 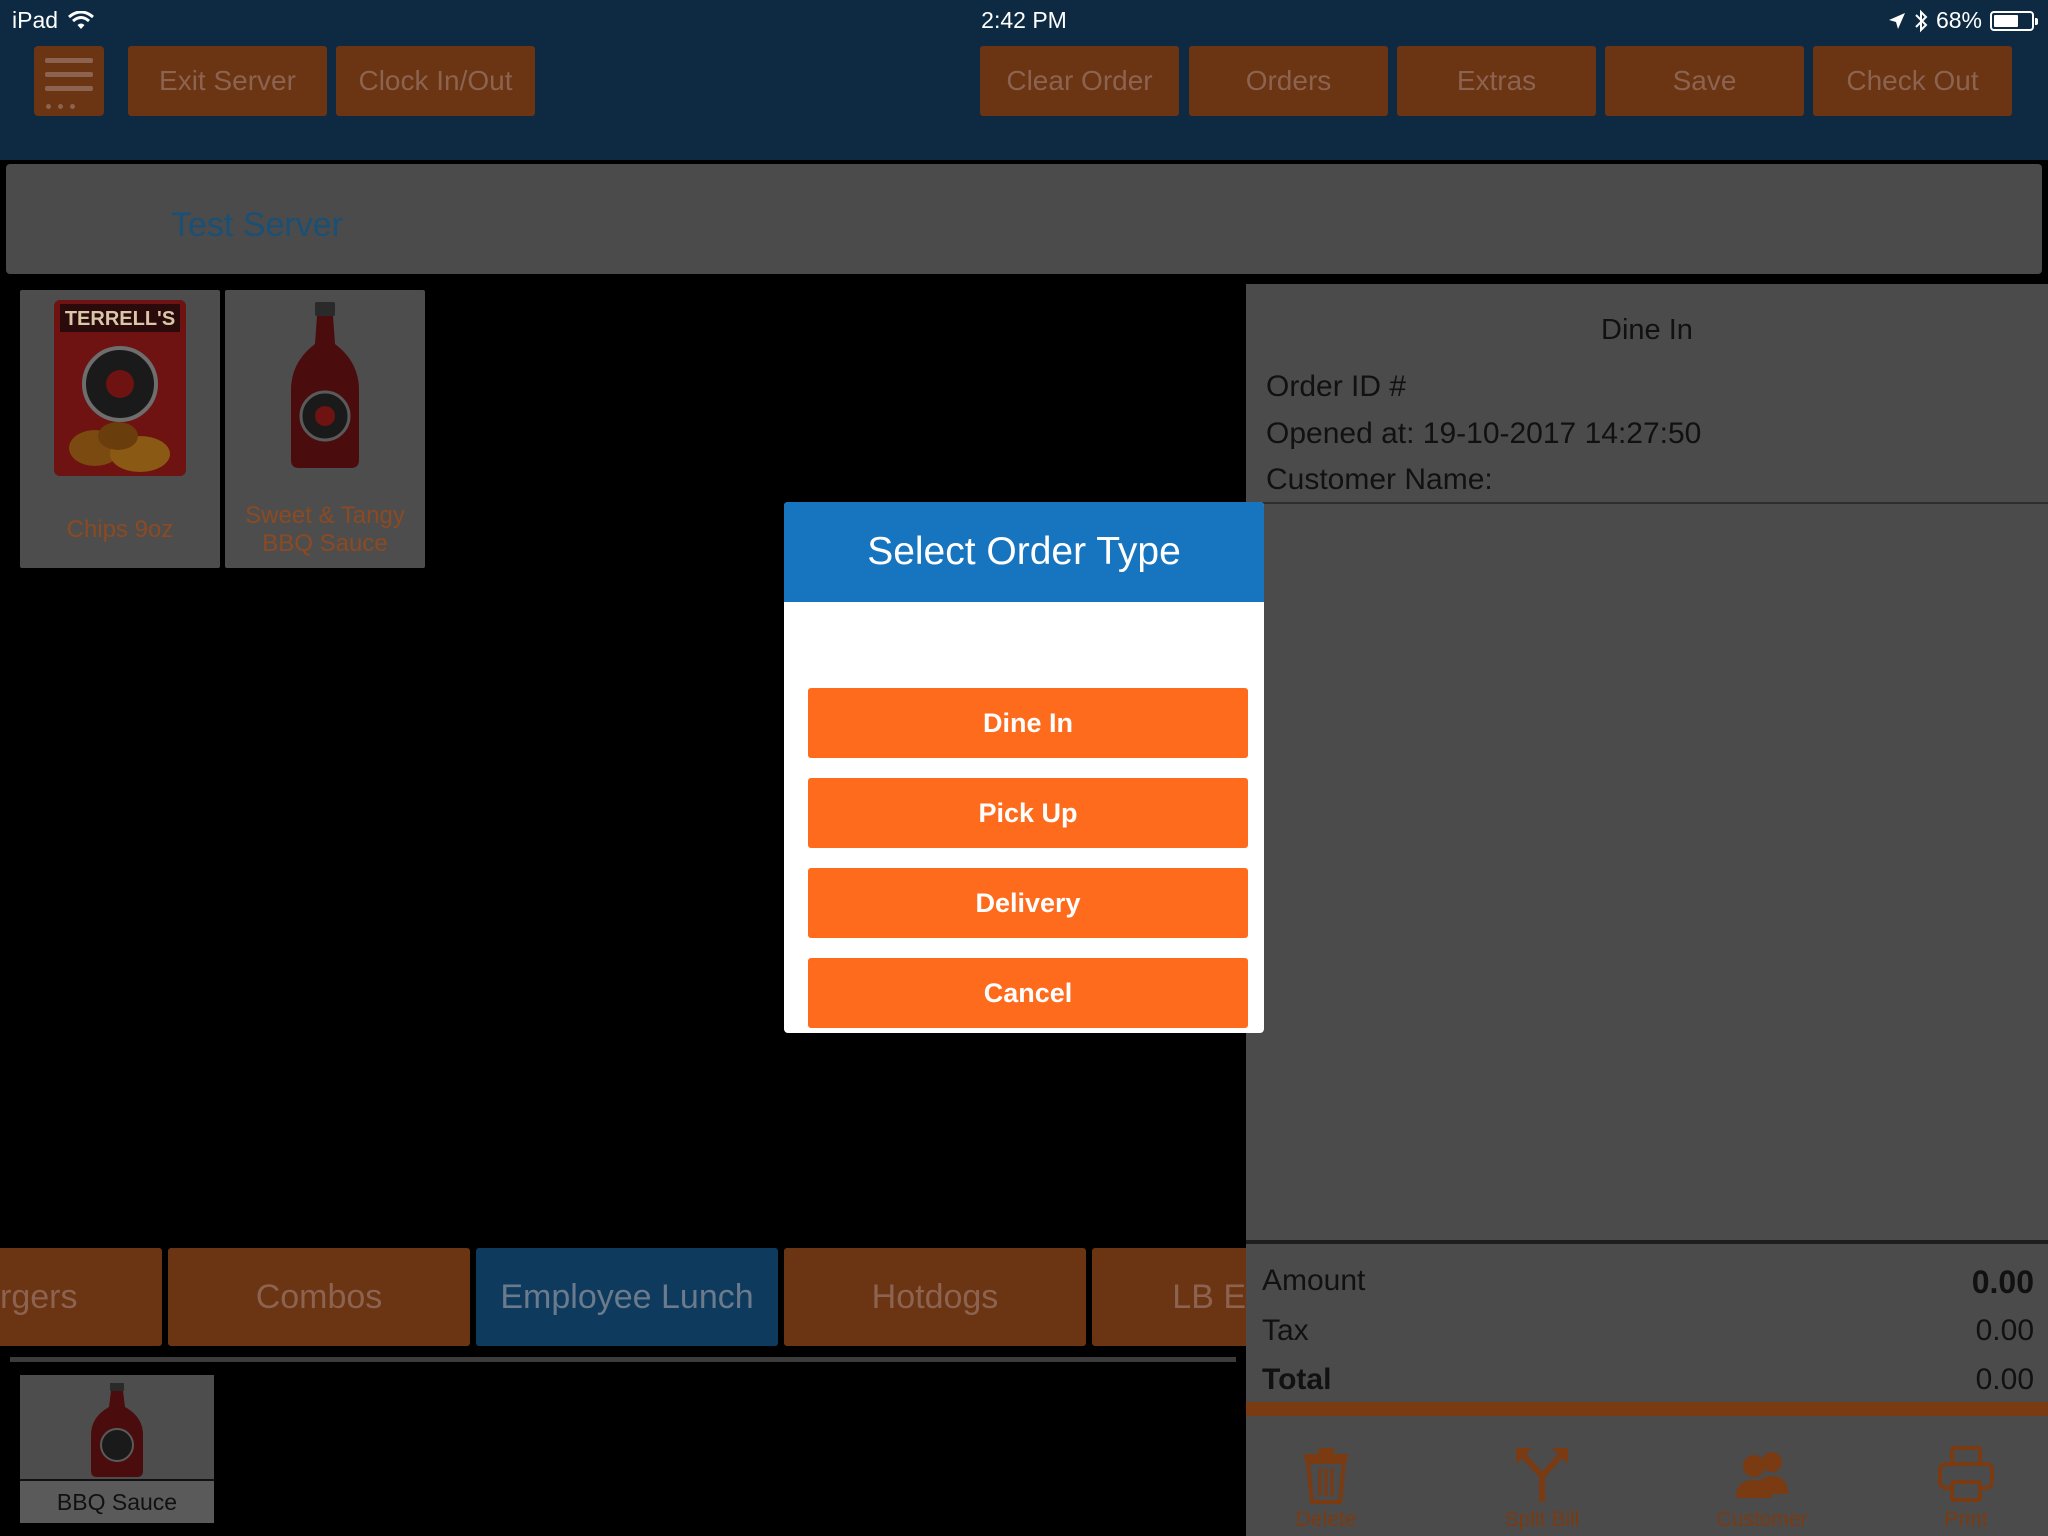 I want to click on server-bar: Test Server, so click(x=1024, y=219).